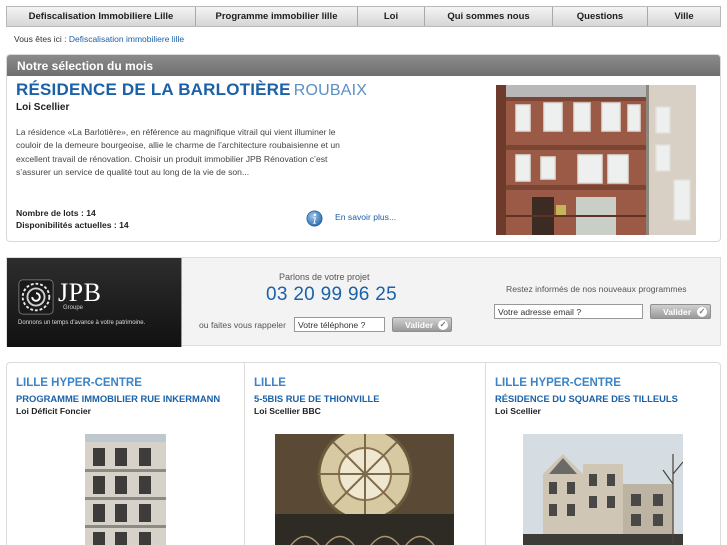  I want to click on residence-photo, so click(596, 160).